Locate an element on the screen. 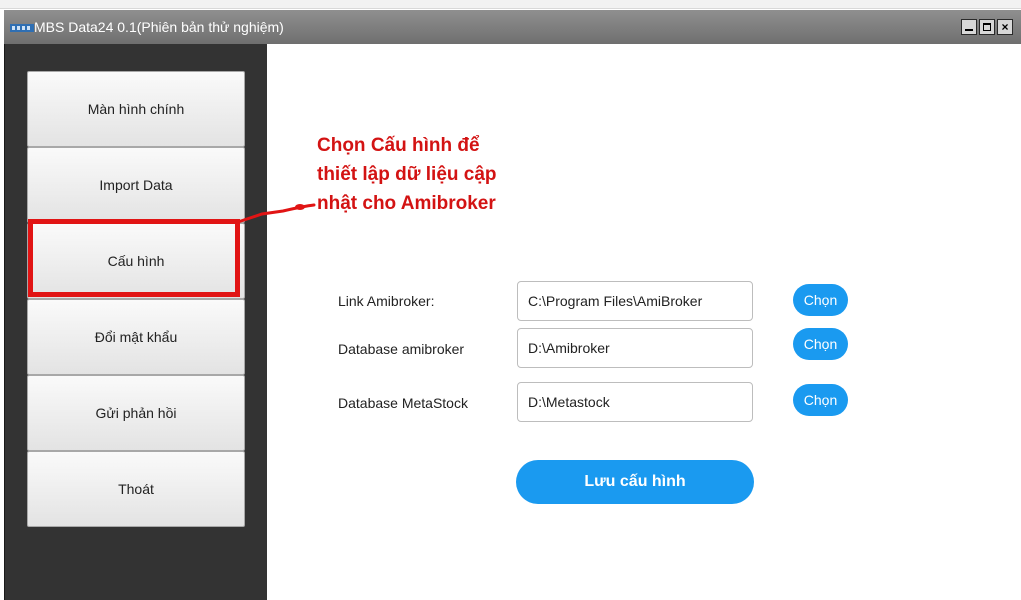 The width and height of the screenshot is (1021, 600). choose-link-amibroker-button: Chọn is located at coordinates (820, 300).